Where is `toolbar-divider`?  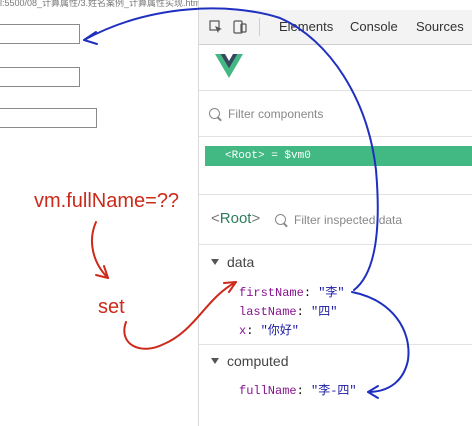 toolbar-divider is located at coordinates (259, 27).